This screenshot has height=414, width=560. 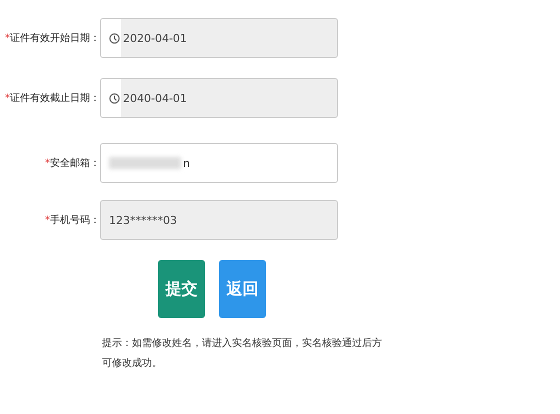 What do you see at coordinates (145, 163) in the screenshot?
I see `blurred-text` at bounding box center [145, 163].